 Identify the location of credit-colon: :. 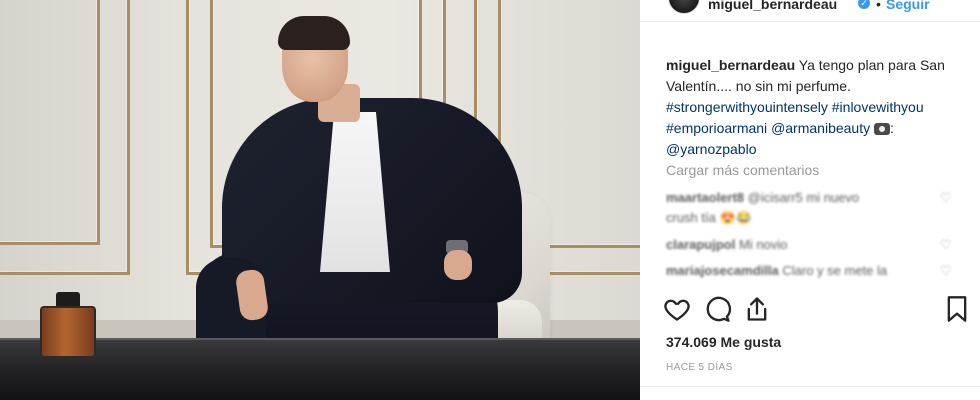
(892, 128).